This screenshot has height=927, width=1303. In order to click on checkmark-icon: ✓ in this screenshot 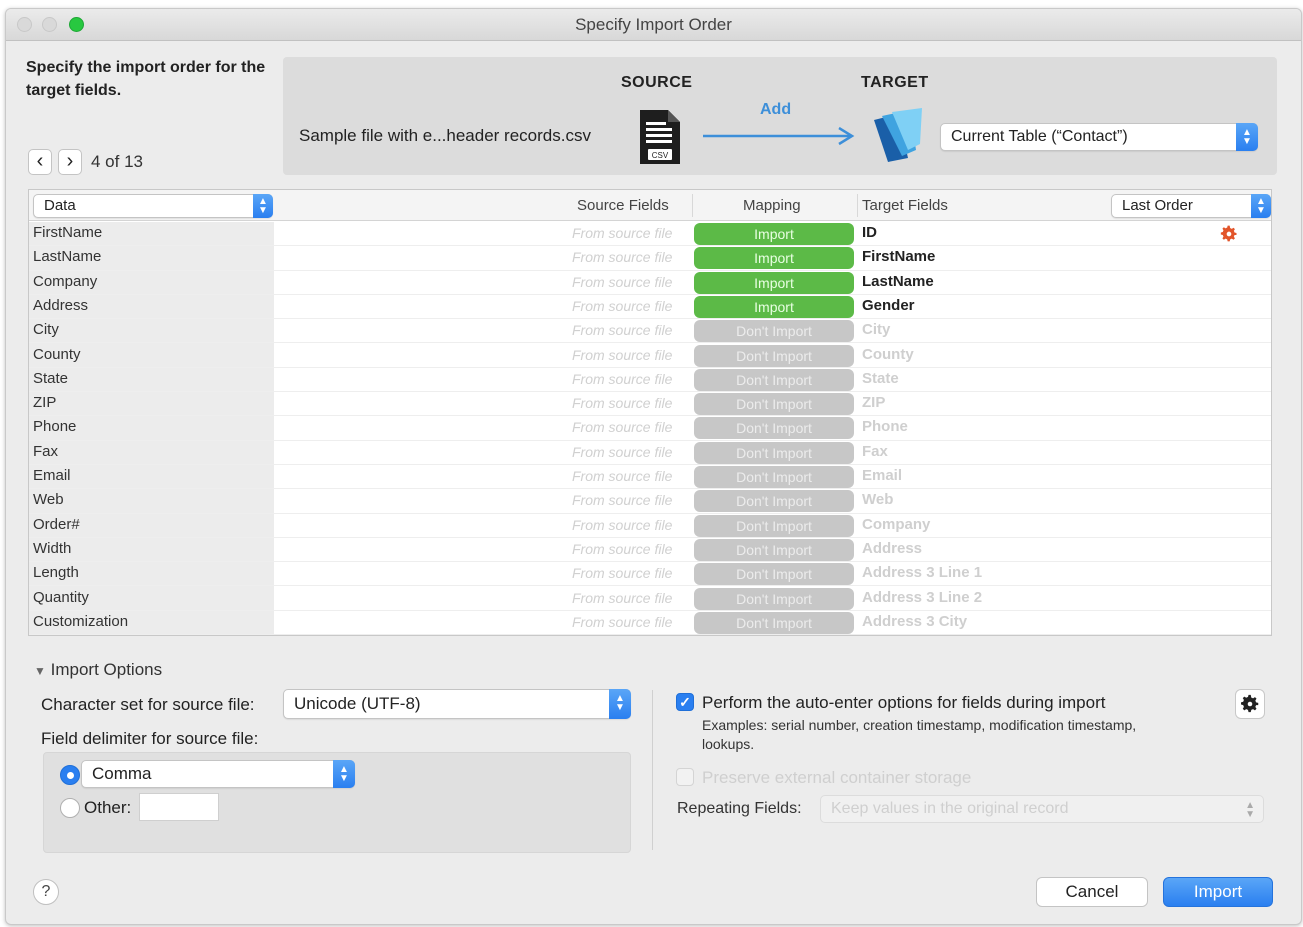, I will do `click(685, 702)`.